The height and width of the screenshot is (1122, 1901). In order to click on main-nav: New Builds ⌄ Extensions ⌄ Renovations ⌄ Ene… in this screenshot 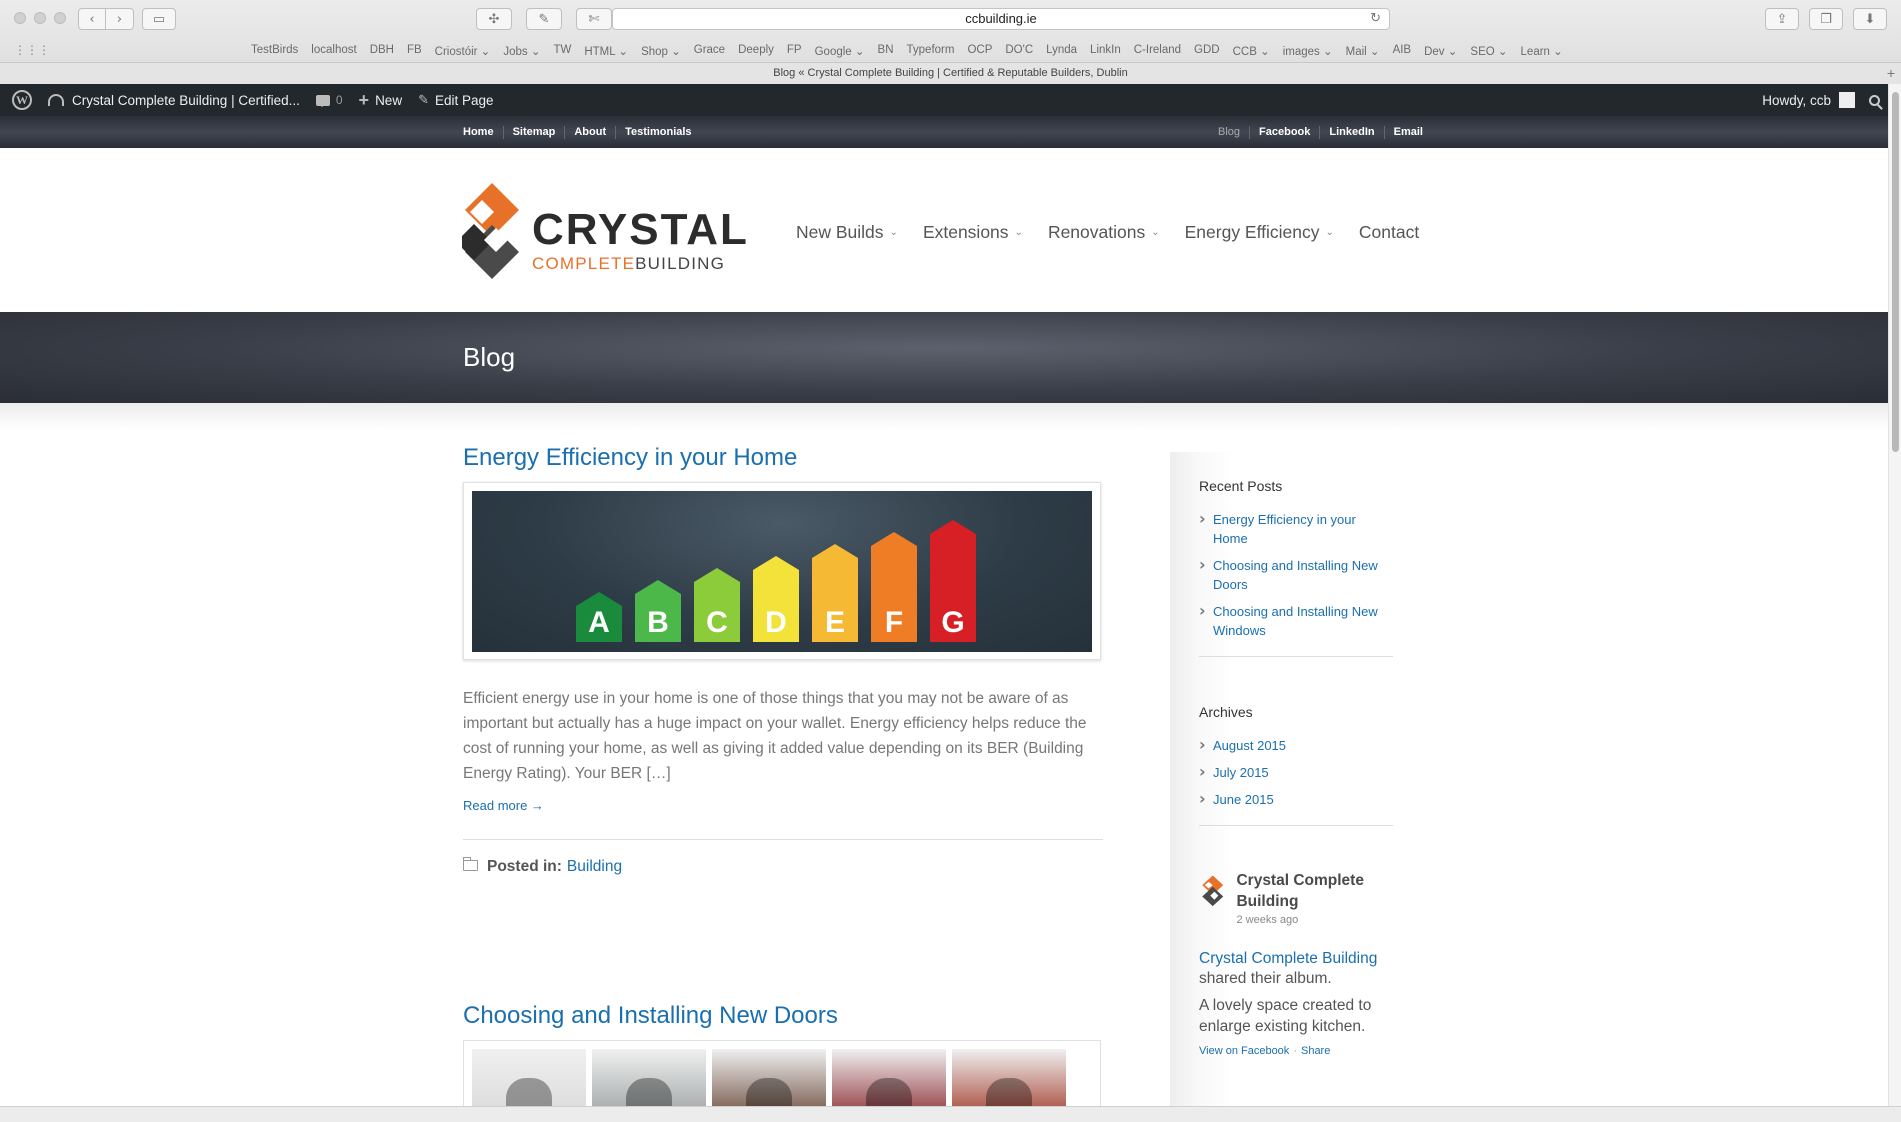, I will do `click(1107, 232)`.